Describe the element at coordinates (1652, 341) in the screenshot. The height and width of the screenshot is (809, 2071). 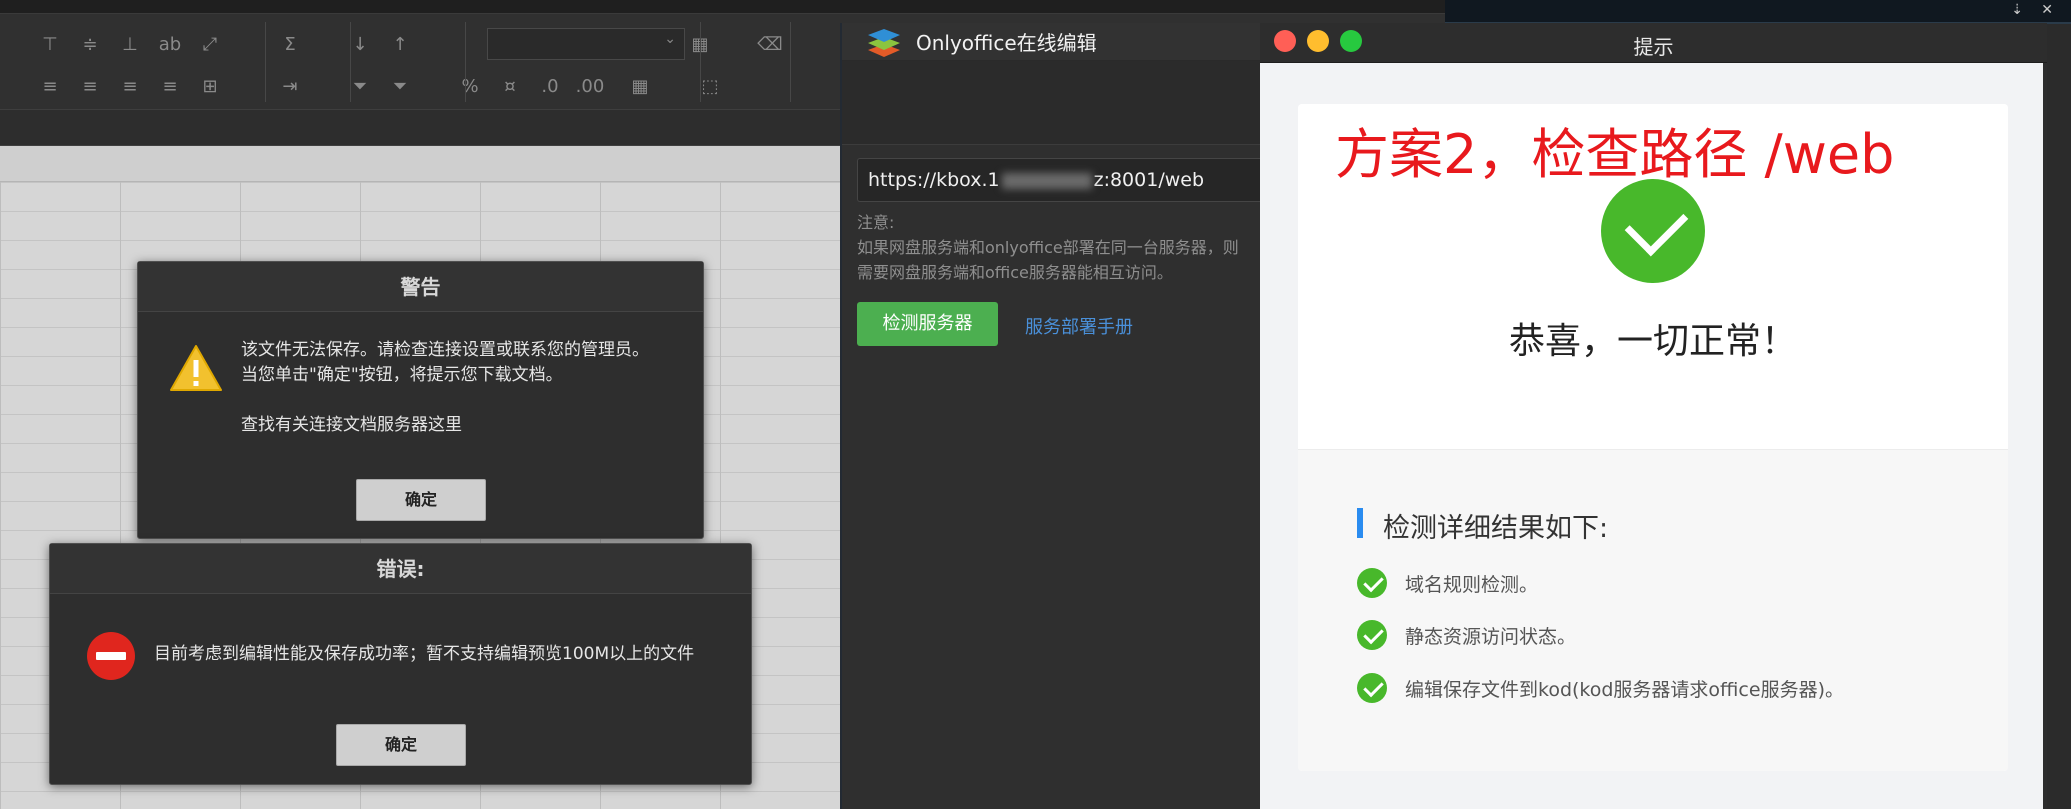
I see `success-message: 恭喜，一切正常！` at that location.